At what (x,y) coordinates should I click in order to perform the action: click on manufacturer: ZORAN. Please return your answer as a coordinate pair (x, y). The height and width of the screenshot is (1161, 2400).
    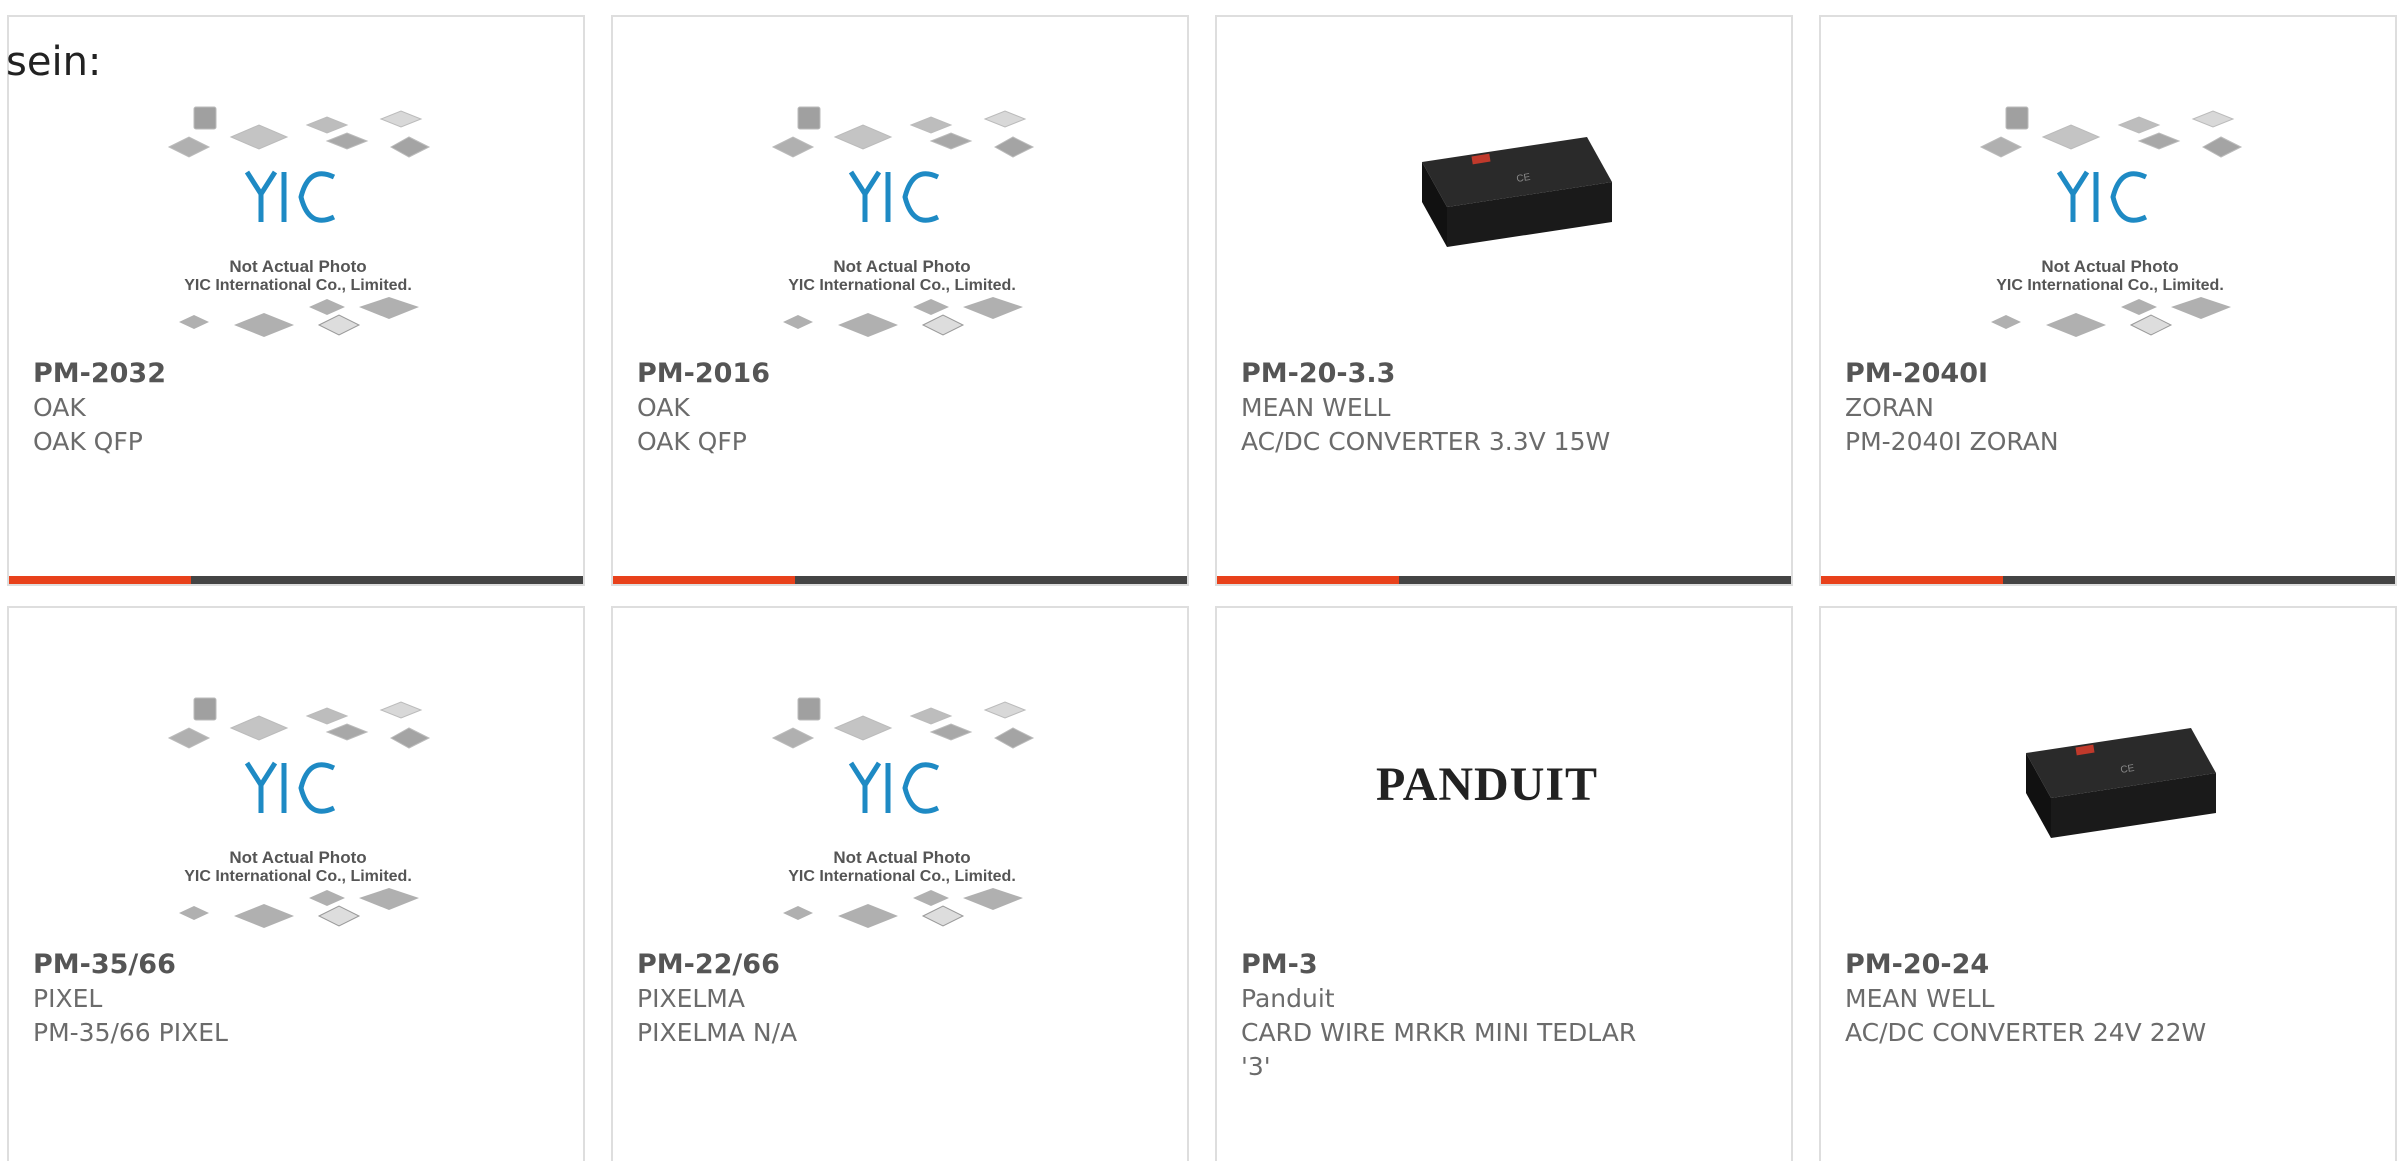
    Looking at the image, I should click on (1889, 407).